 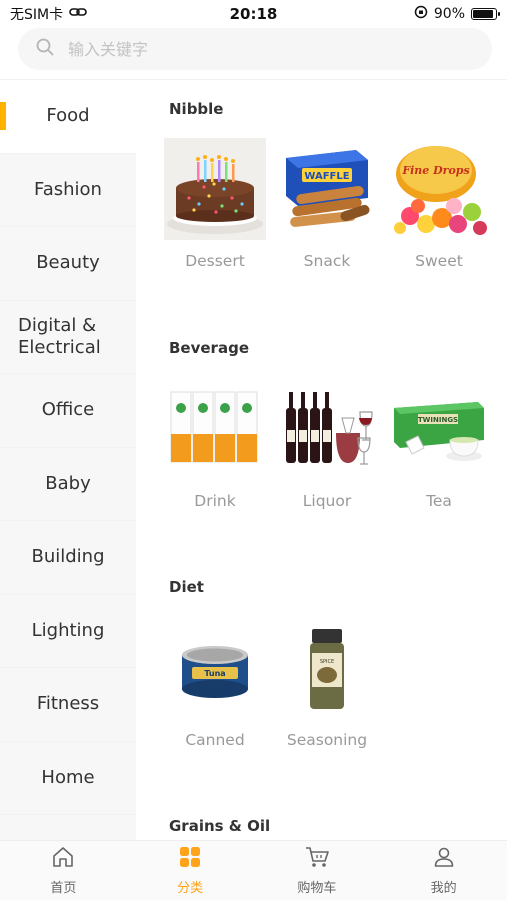 What do you see at coordinates (483, 14) in the screenshot?
I see `battery-level-fill` at bounding box center [483, 14].